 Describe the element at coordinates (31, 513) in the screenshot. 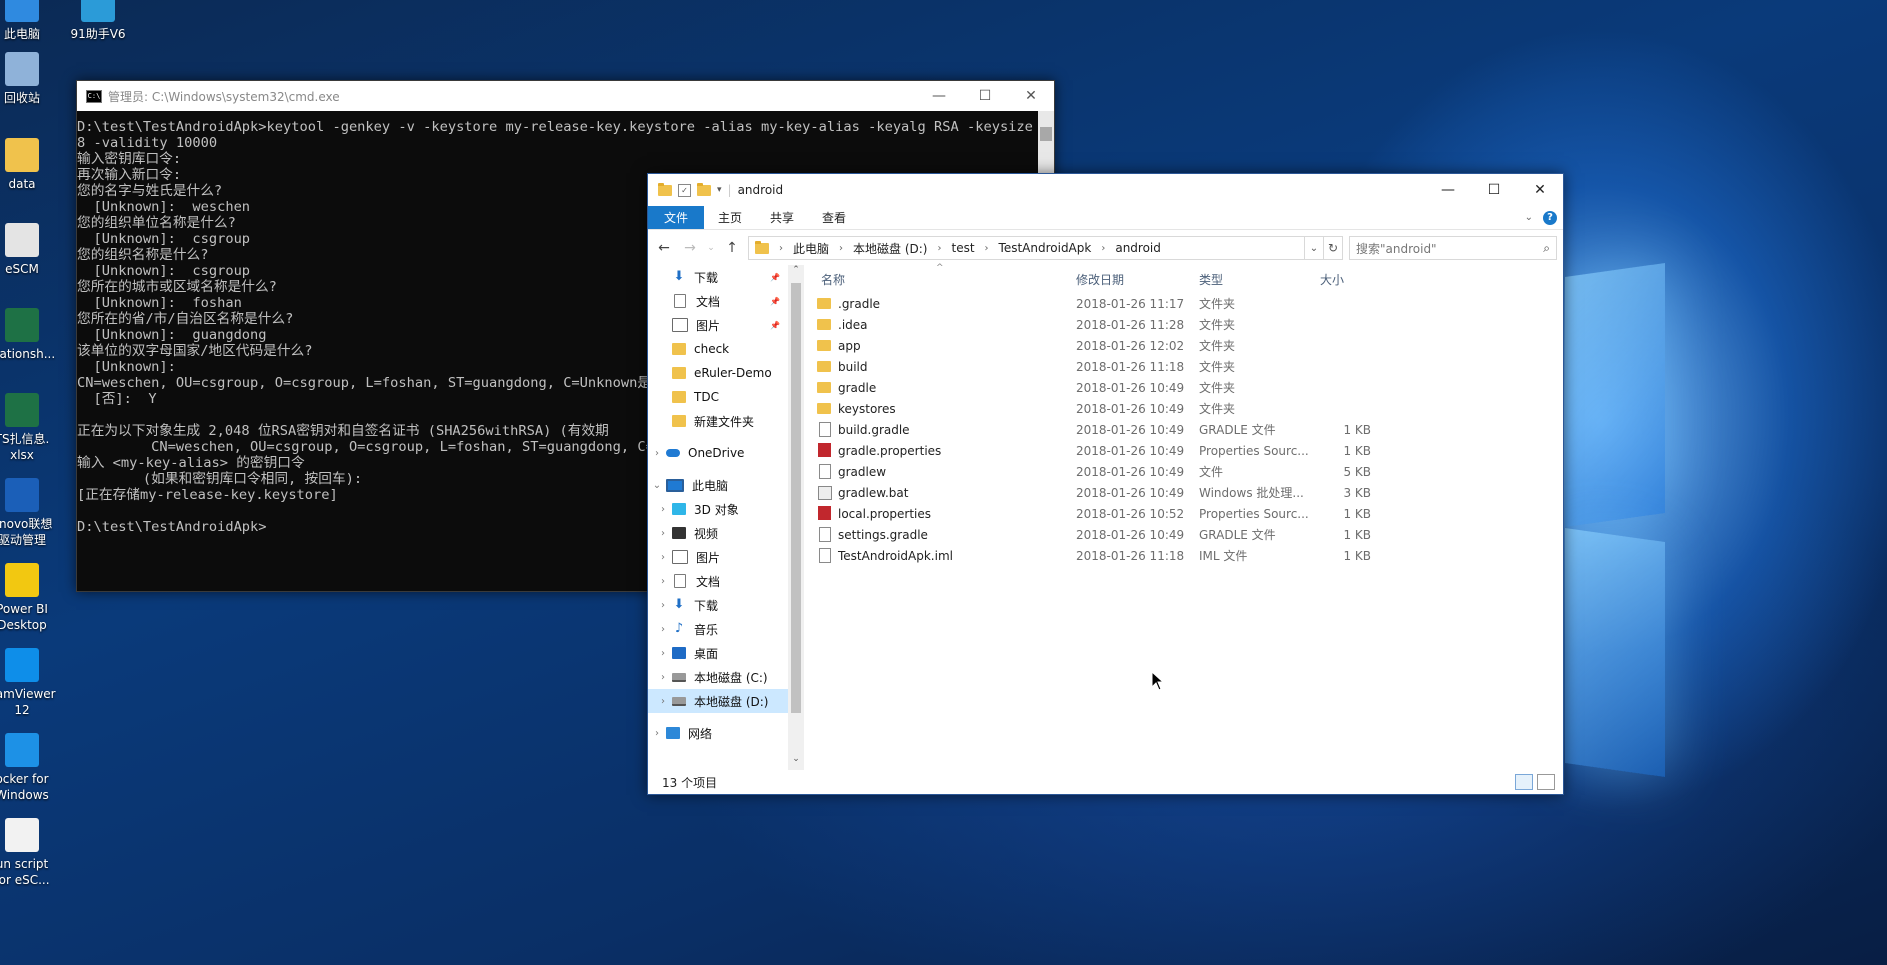

I see `desktop-icon: enovo联想 驱动管理` at that location.